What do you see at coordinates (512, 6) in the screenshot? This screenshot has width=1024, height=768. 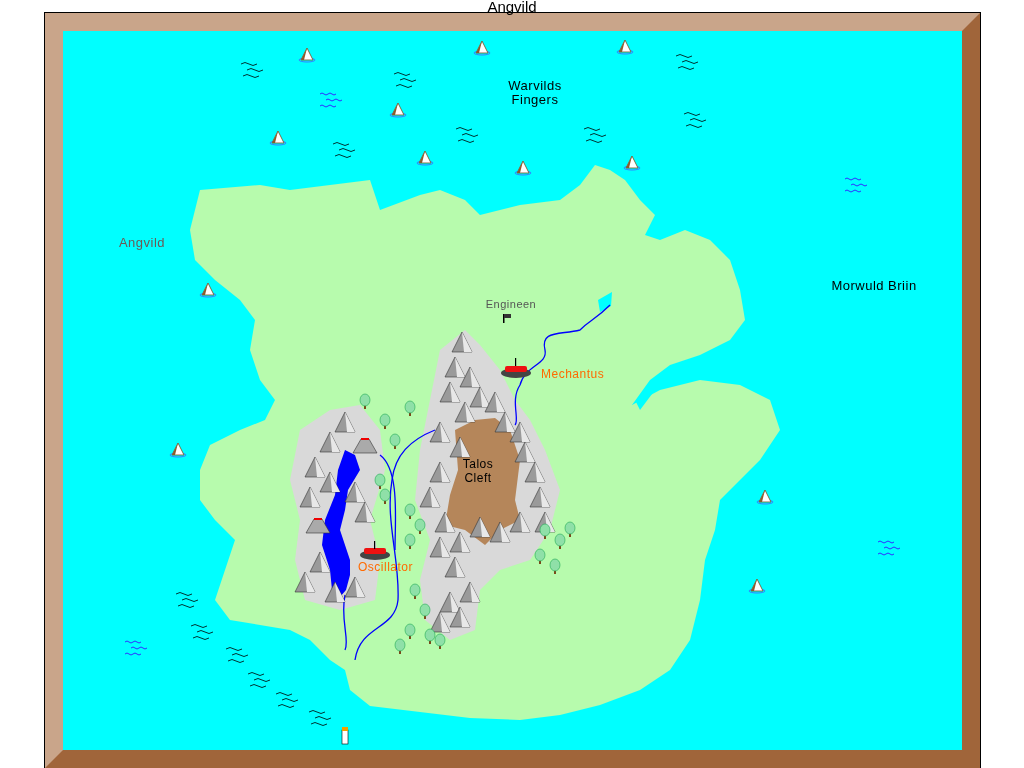 I see `map-title: Angvild` at bounding box center [512, 6].